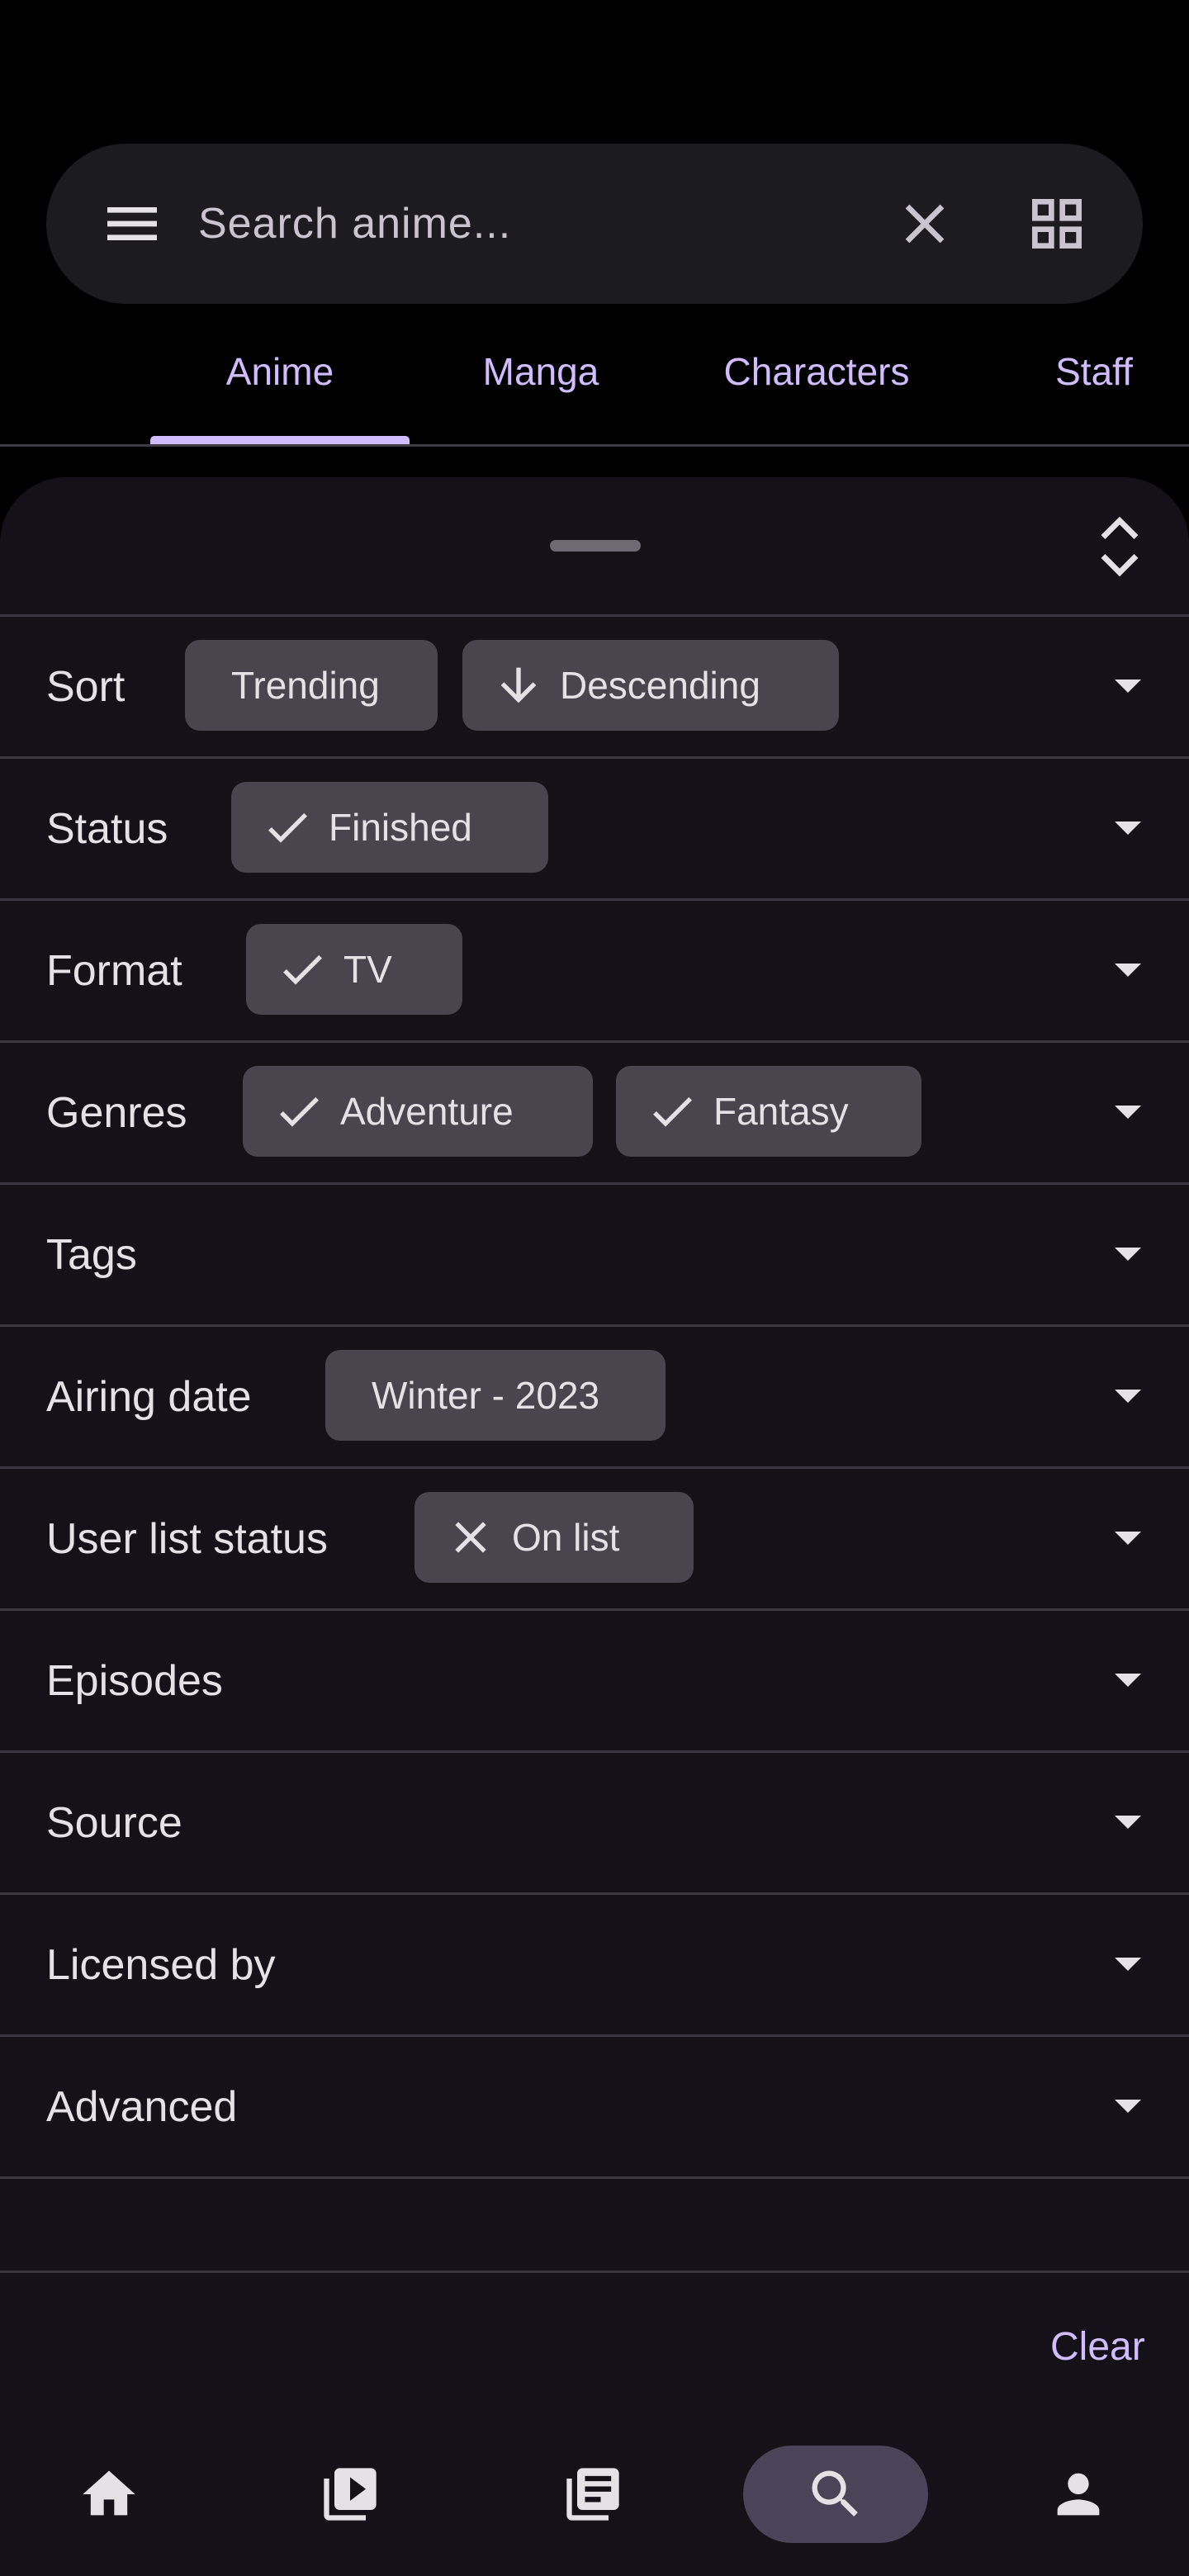 This screenshot has height=2576, width=1189. I want to click on filter-label: Genres, so click(116, 1113).